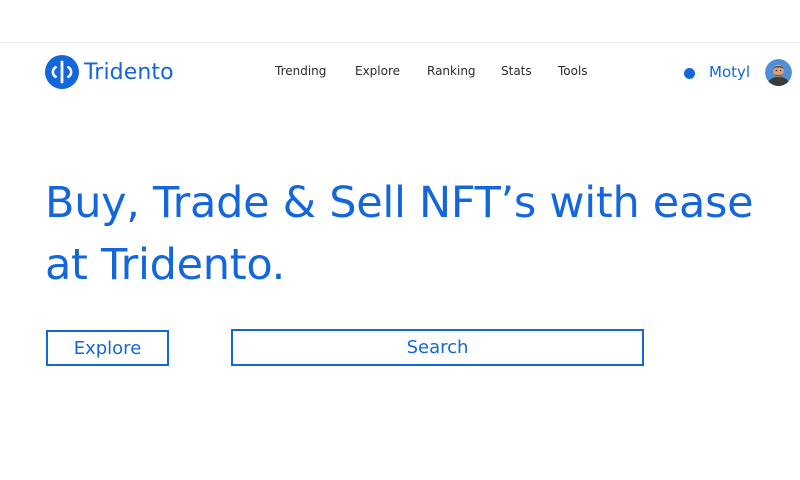  Describe the element at coordinates (377, 71) in the screenshot. I see `nav-item-explore: Explore` at that location.